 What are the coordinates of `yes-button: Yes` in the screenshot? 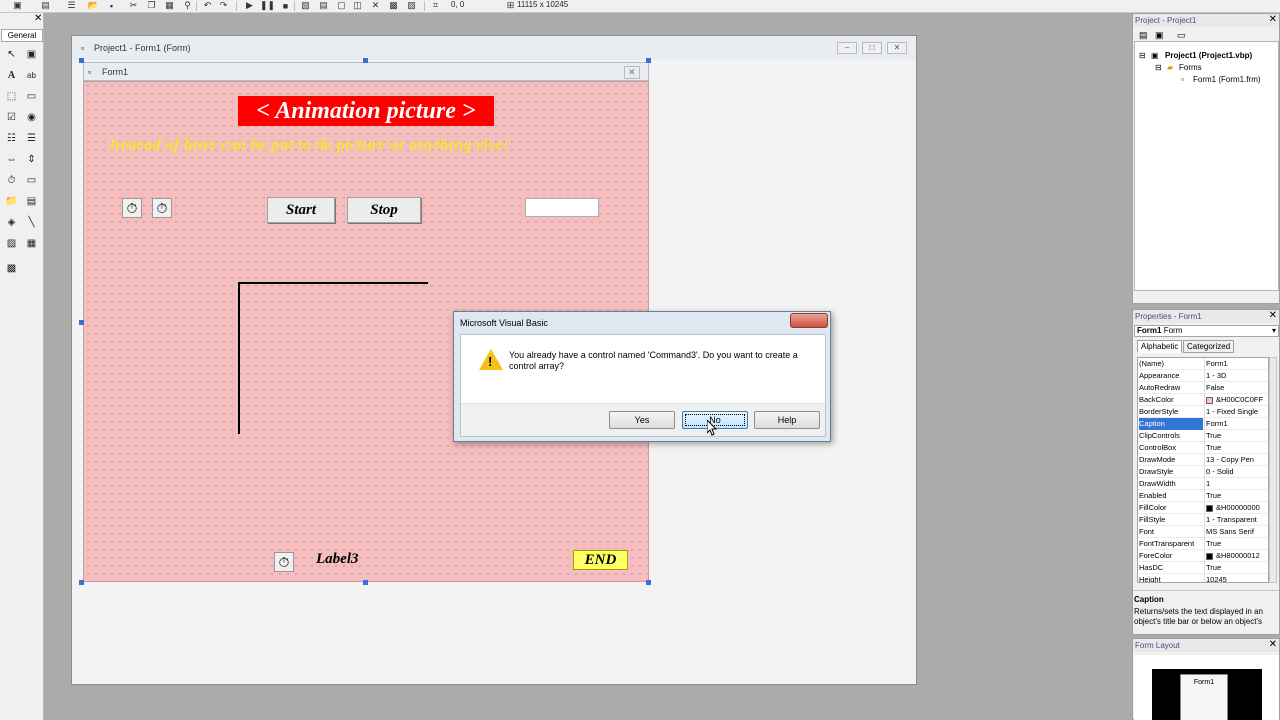 It's located at (642, 420).